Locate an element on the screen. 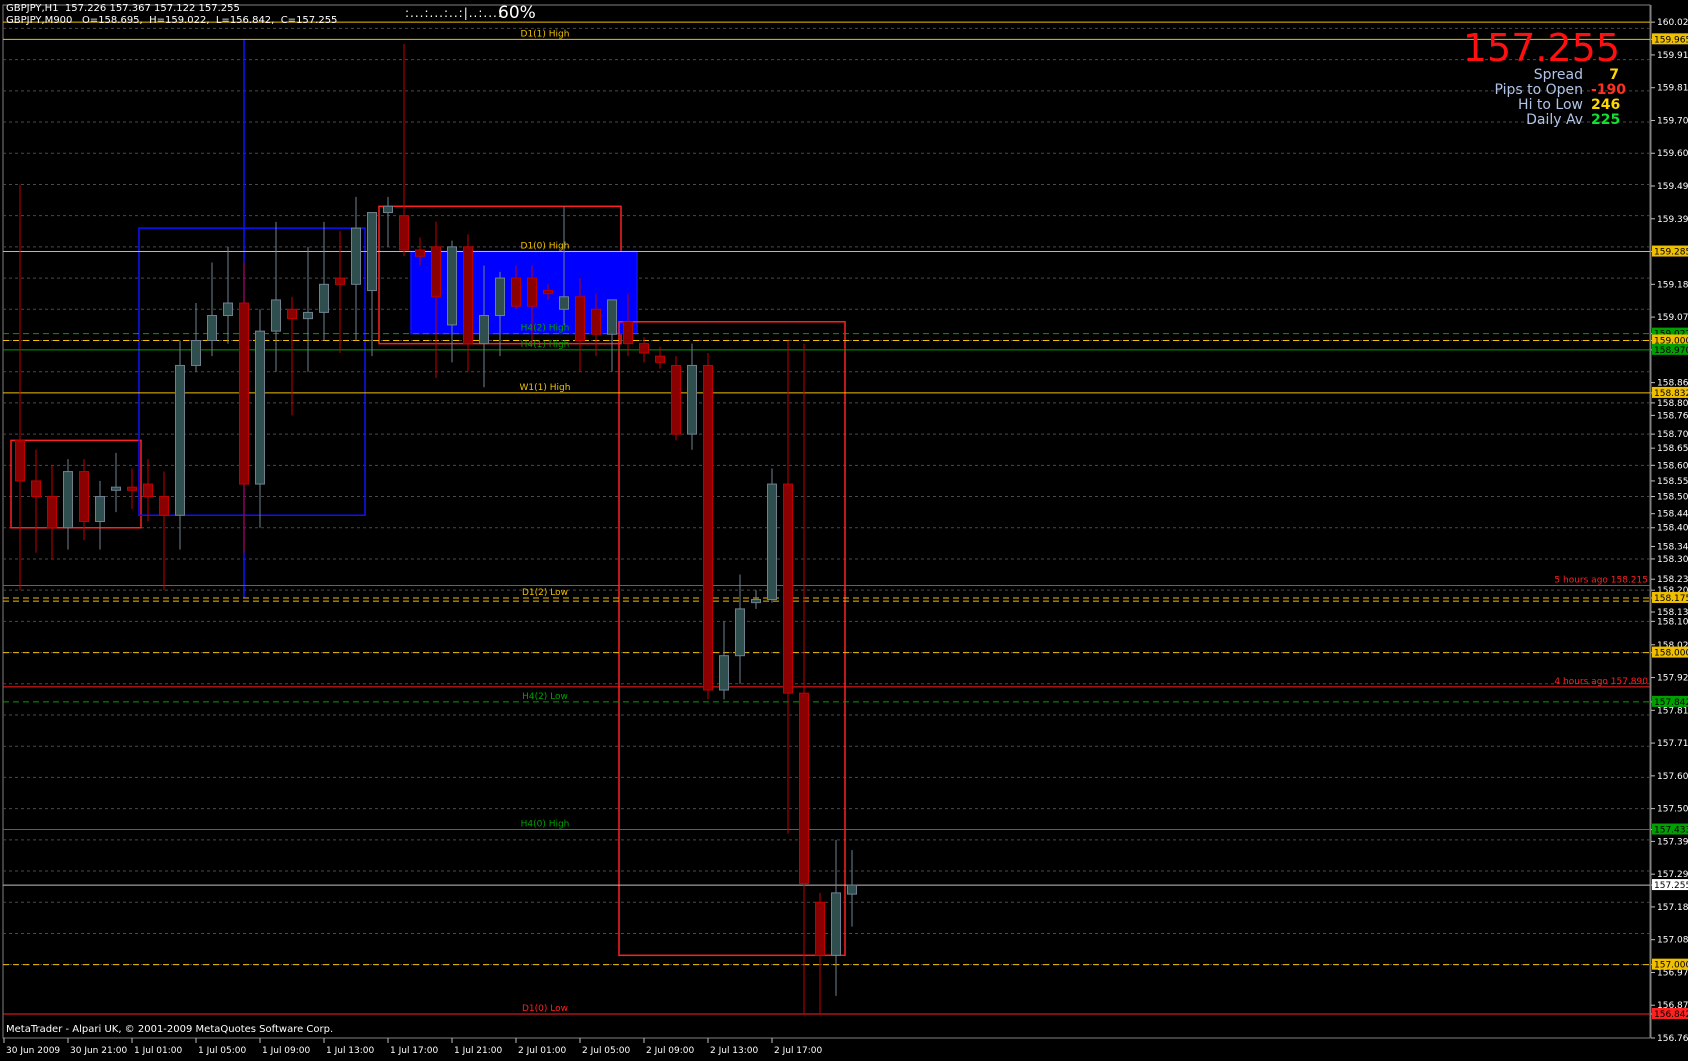 The height and width of the screenshot is (1061, 1688). time-tick-label: 30 Jun 21:00 is located at coordinates (98, 1051).